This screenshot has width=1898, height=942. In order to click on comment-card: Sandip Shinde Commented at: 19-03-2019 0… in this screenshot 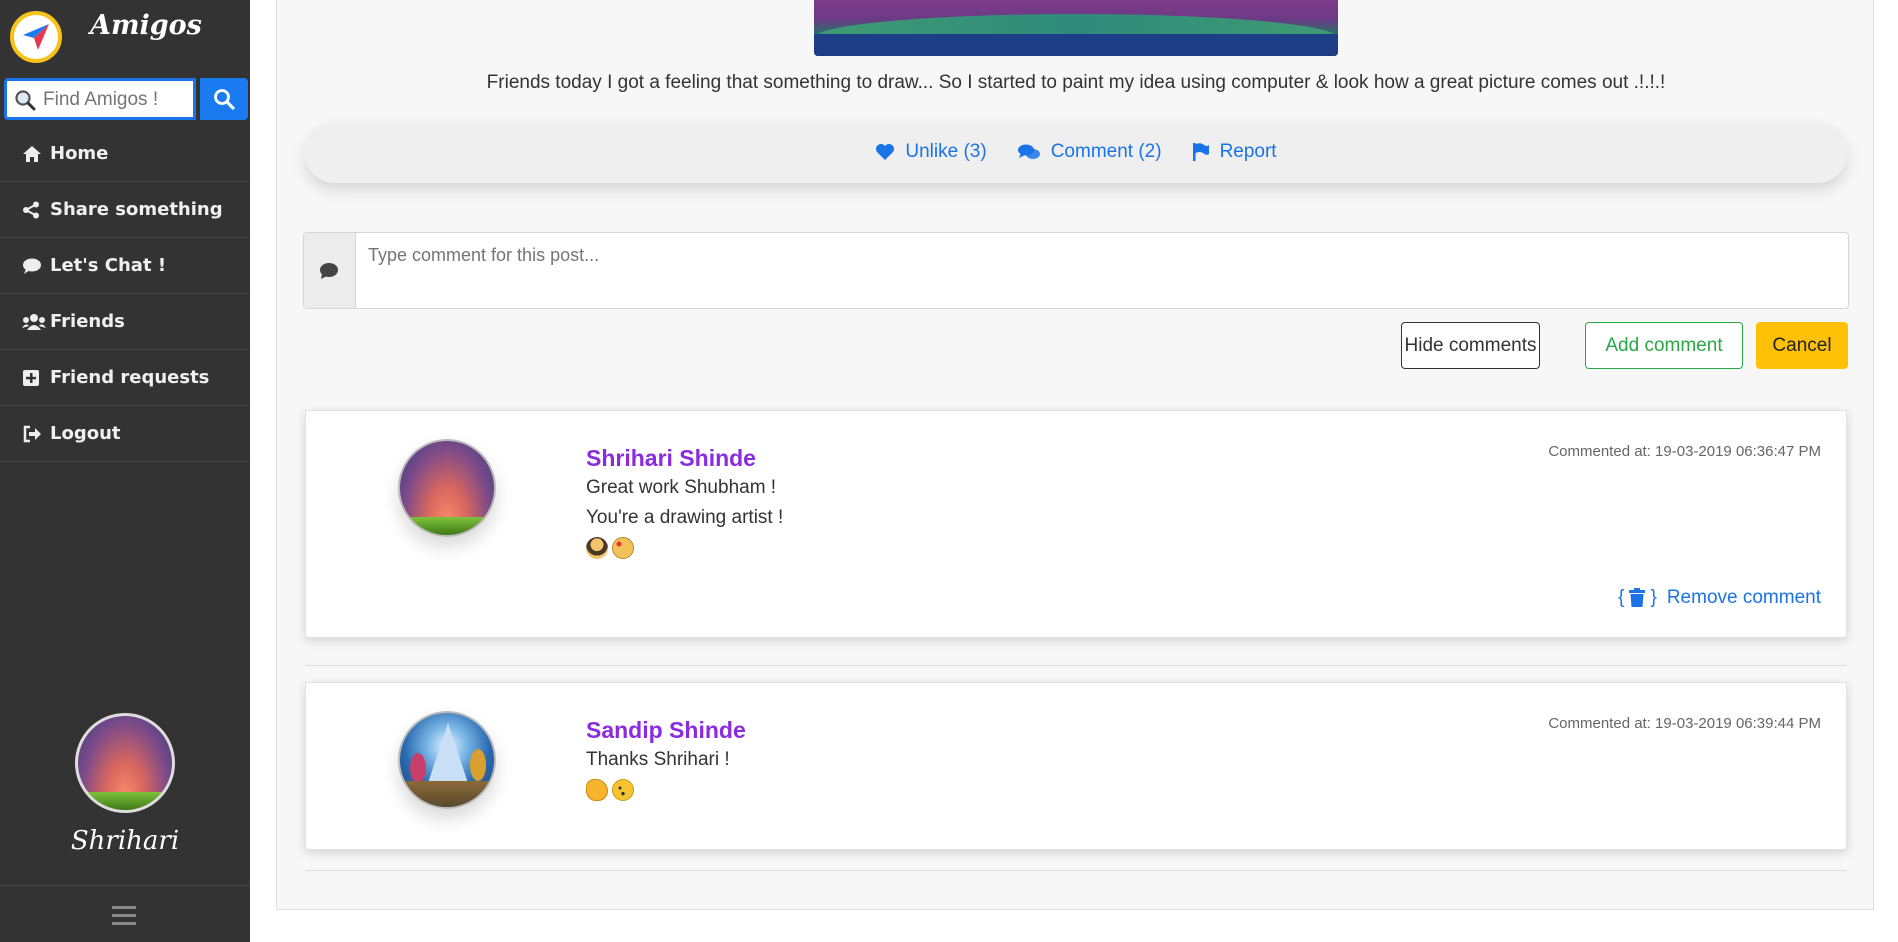, I will do `click(1076, 766)`.